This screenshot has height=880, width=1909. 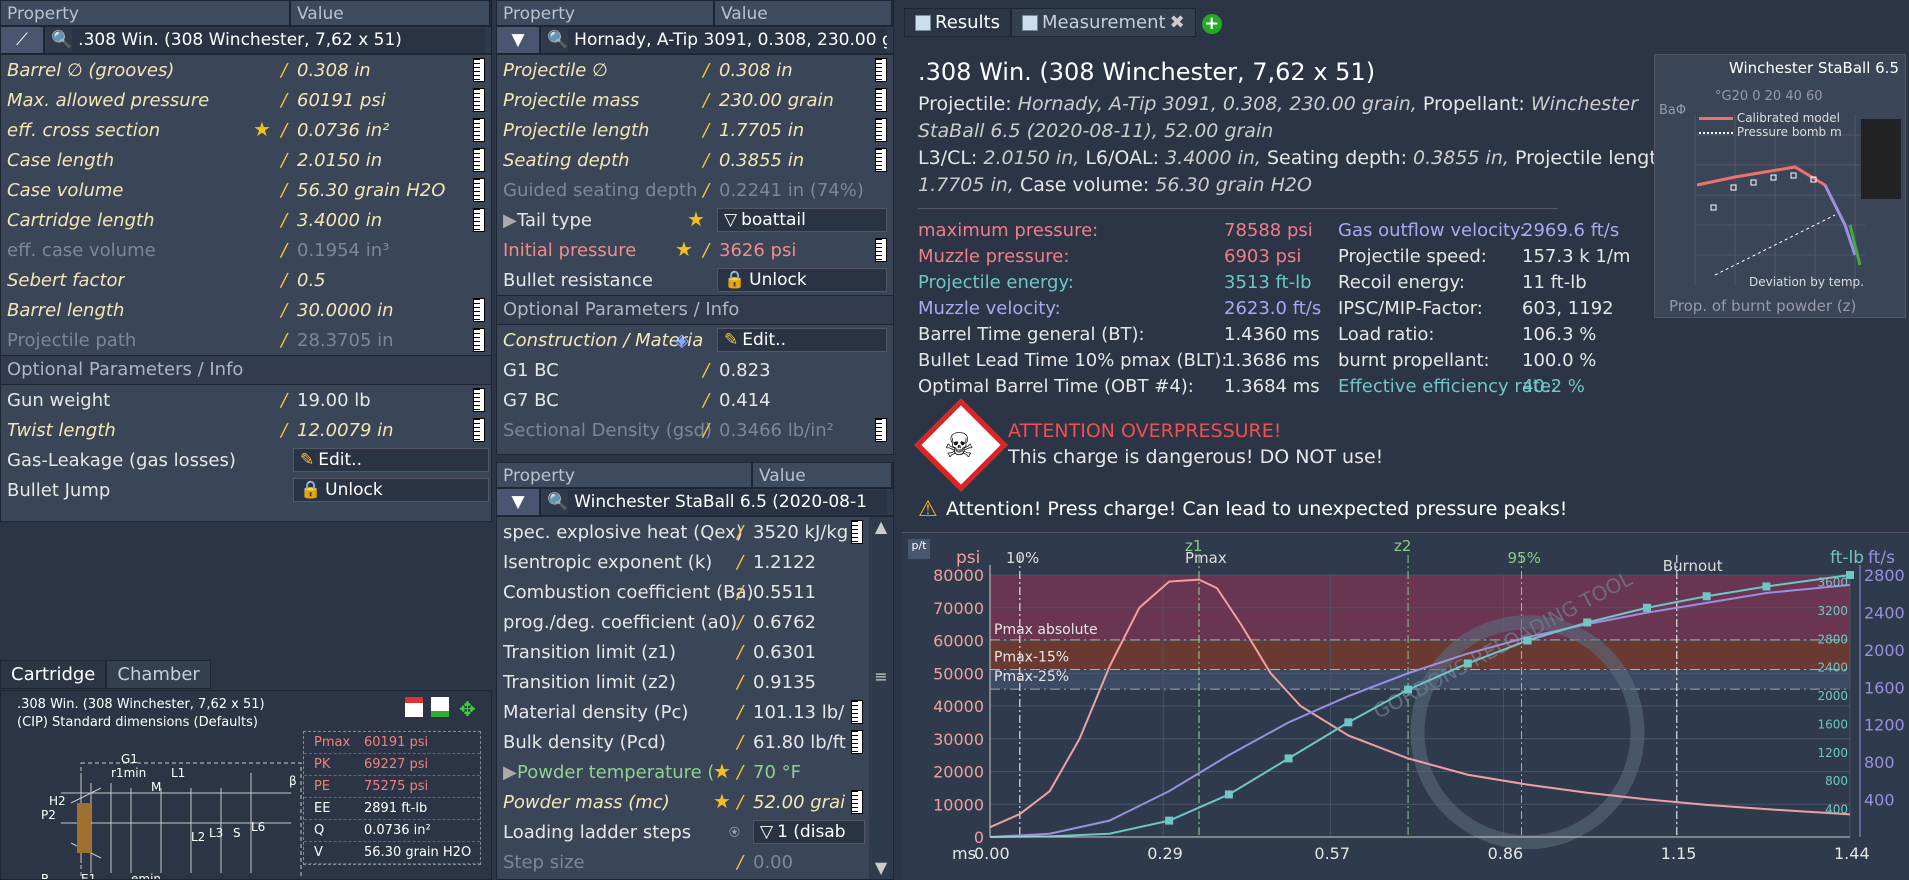 What do you see at coordinates (246, 190) in the screenshot?
I see `property-row: Case volume / 56.30 grain H2O` at bounding box center [246, 190].